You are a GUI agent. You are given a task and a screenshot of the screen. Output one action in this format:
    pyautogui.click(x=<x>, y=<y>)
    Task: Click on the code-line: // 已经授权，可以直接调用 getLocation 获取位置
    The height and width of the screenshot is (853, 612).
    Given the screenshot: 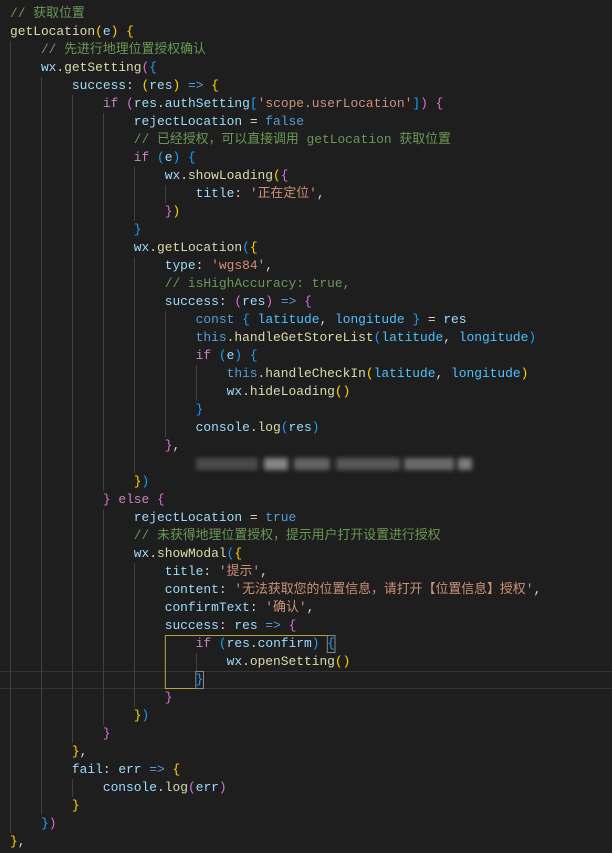 What is the action you would take?
    pyautogui.click(x=230, y=140)
    